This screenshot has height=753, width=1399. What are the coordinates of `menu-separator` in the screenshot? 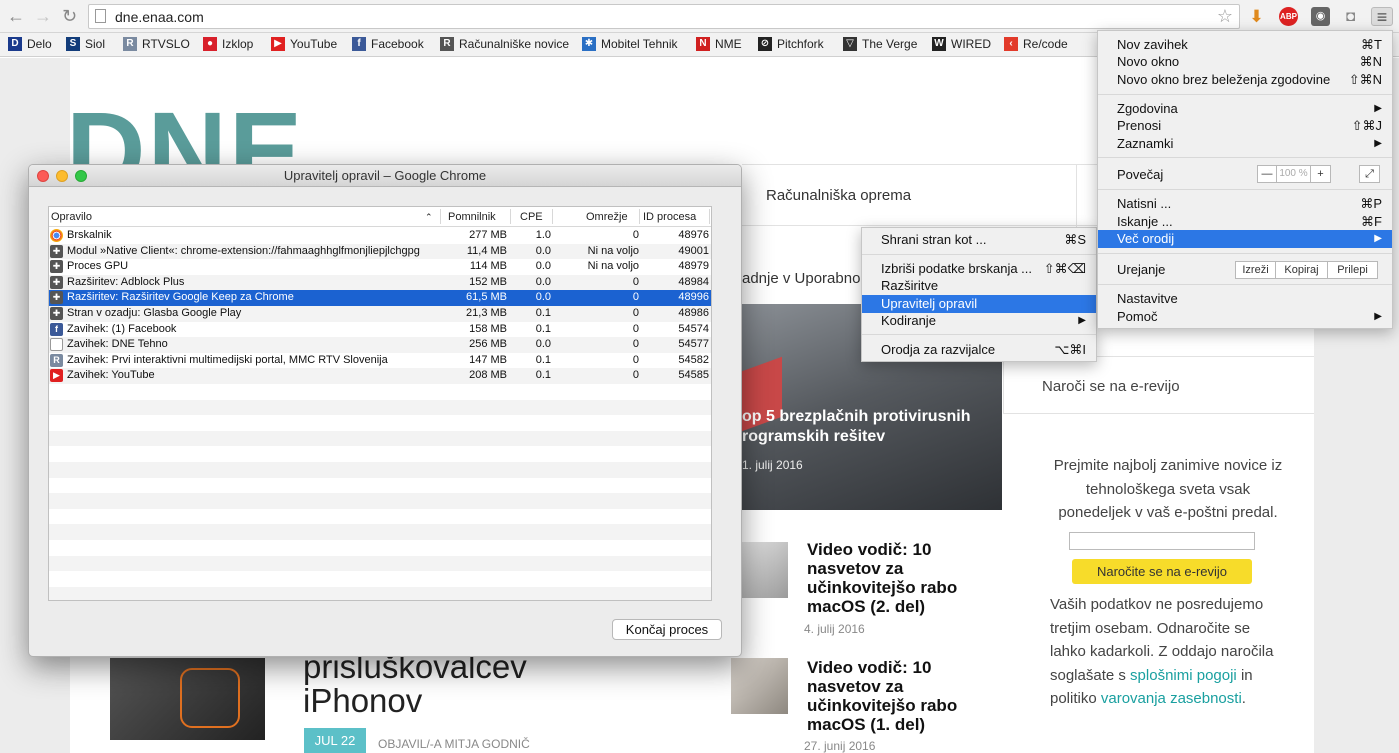 It's located at (1245, 253).